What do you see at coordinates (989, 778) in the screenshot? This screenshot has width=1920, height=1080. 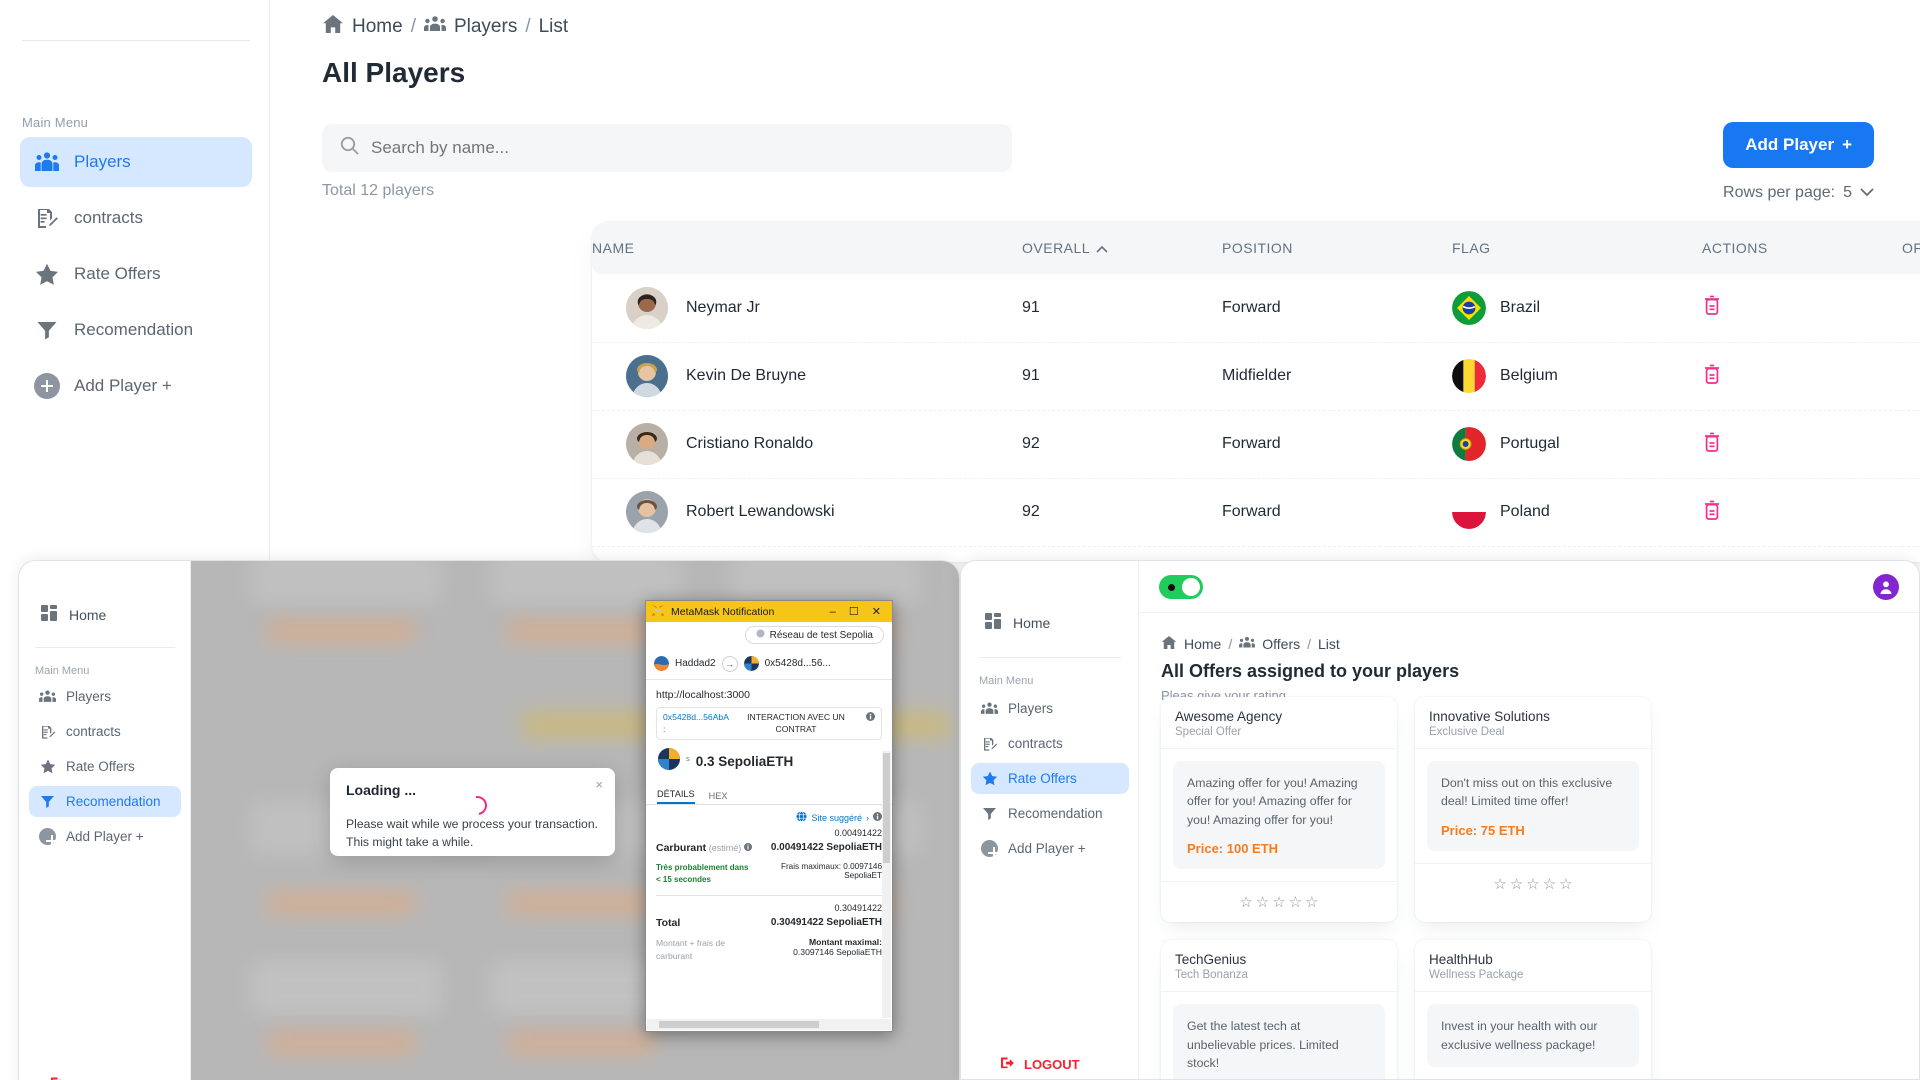 I see `star-icon` at bounding box center [989, 778].